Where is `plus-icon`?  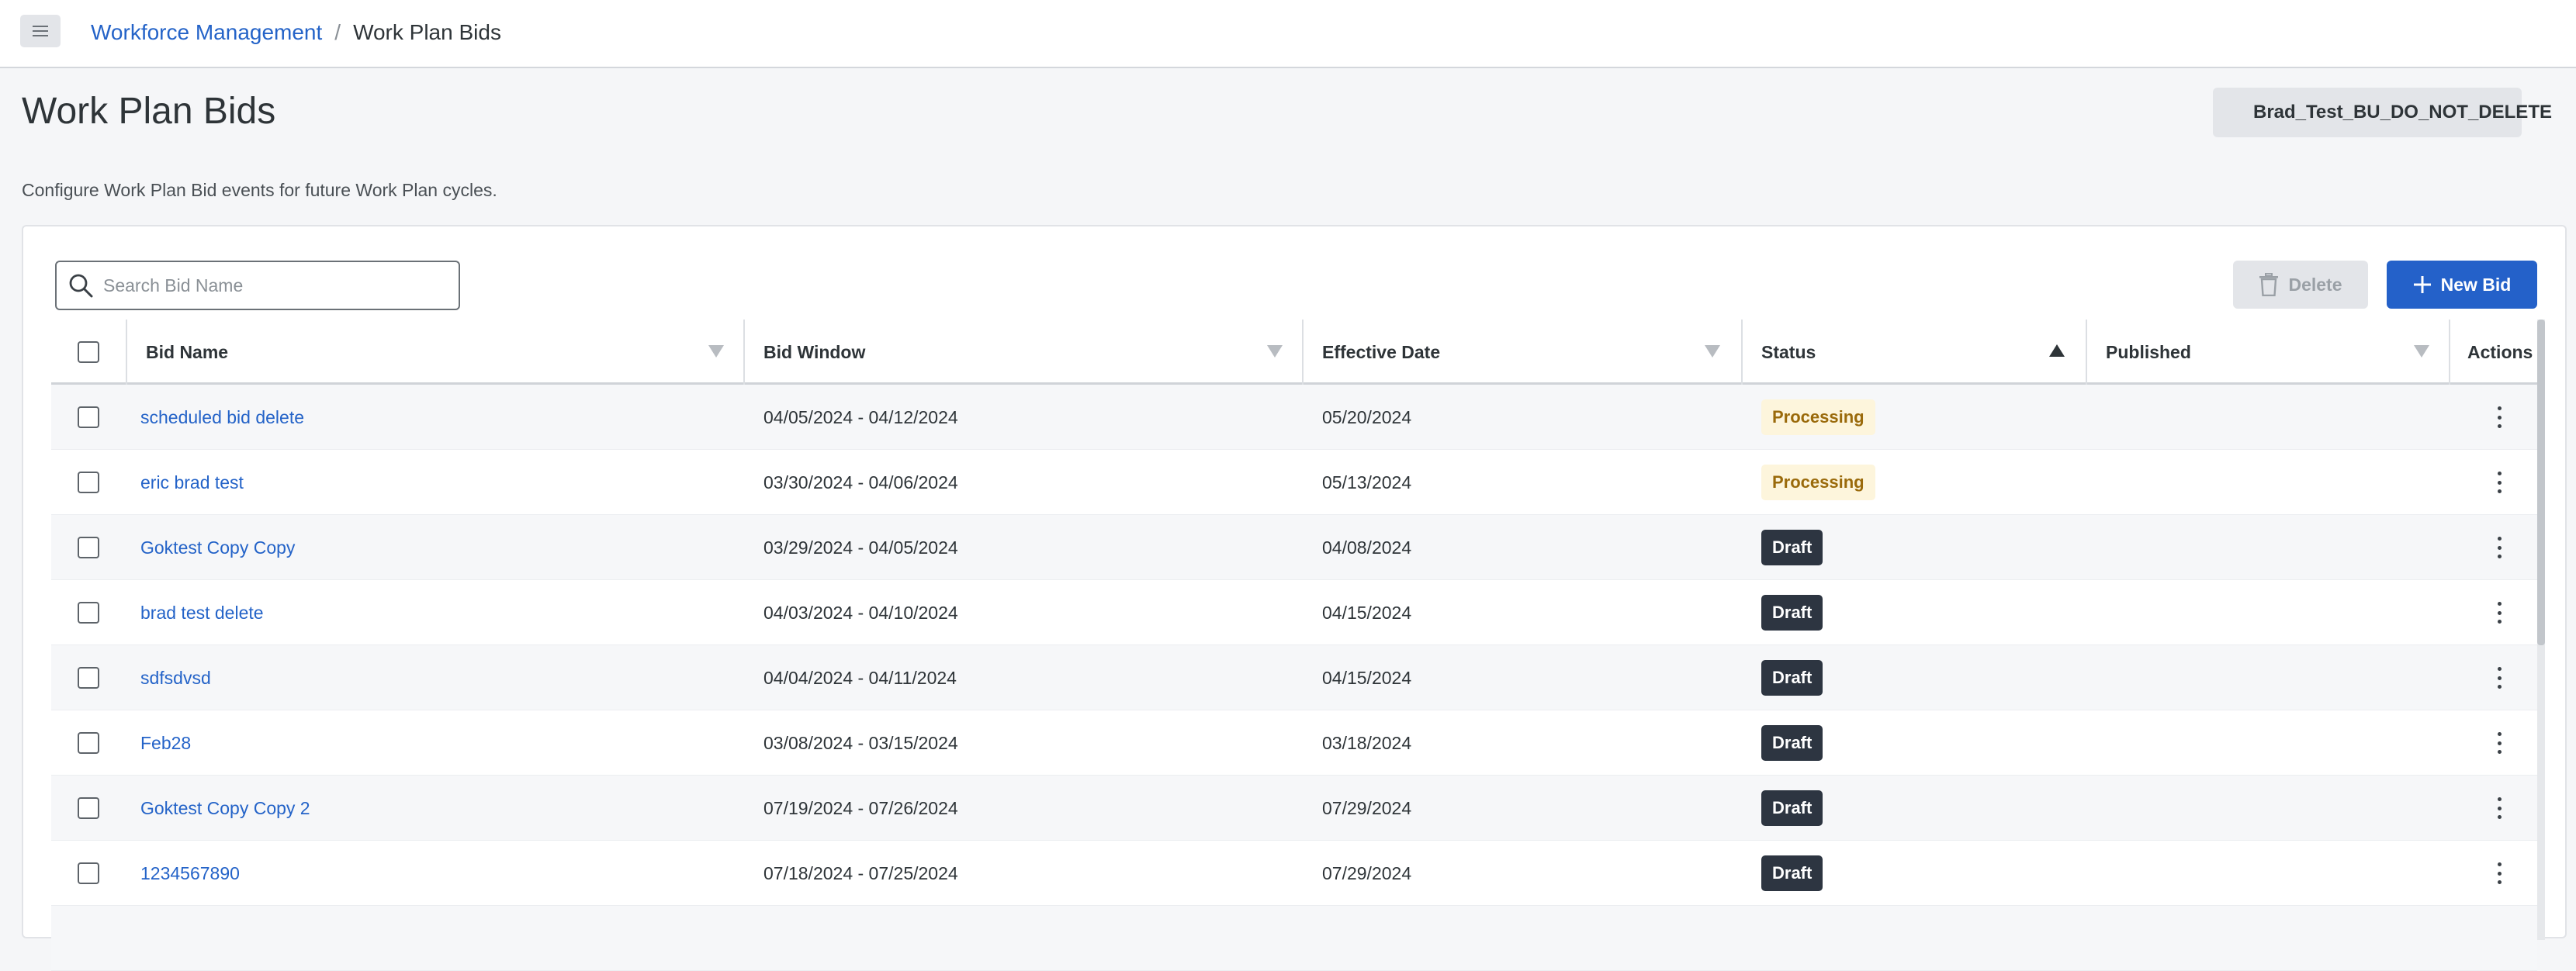 plus-icon is located at coordinates (2422, 284).